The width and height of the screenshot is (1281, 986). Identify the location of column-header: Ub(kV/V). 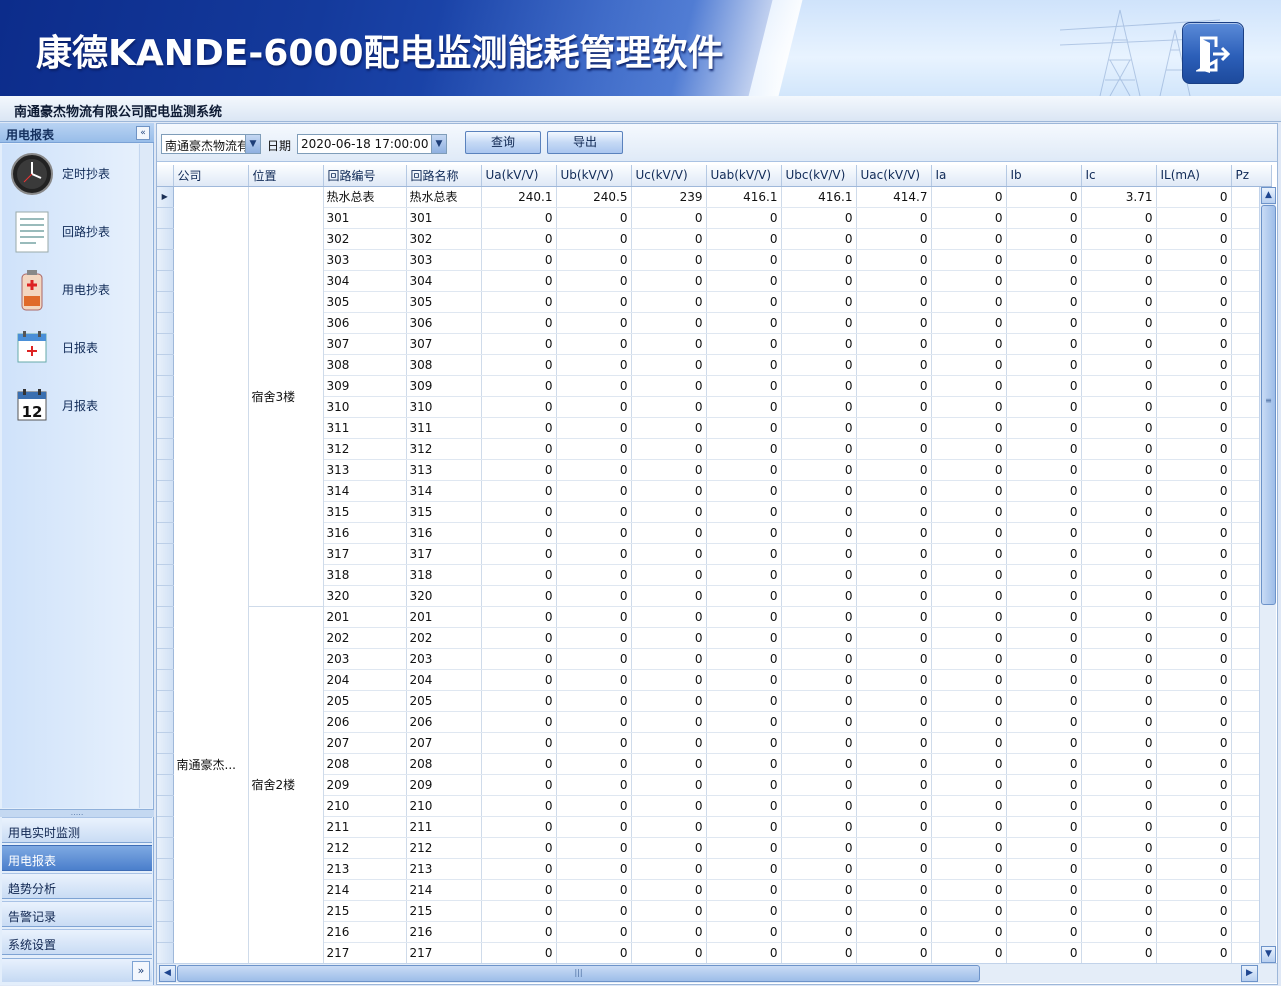
(594, 176).